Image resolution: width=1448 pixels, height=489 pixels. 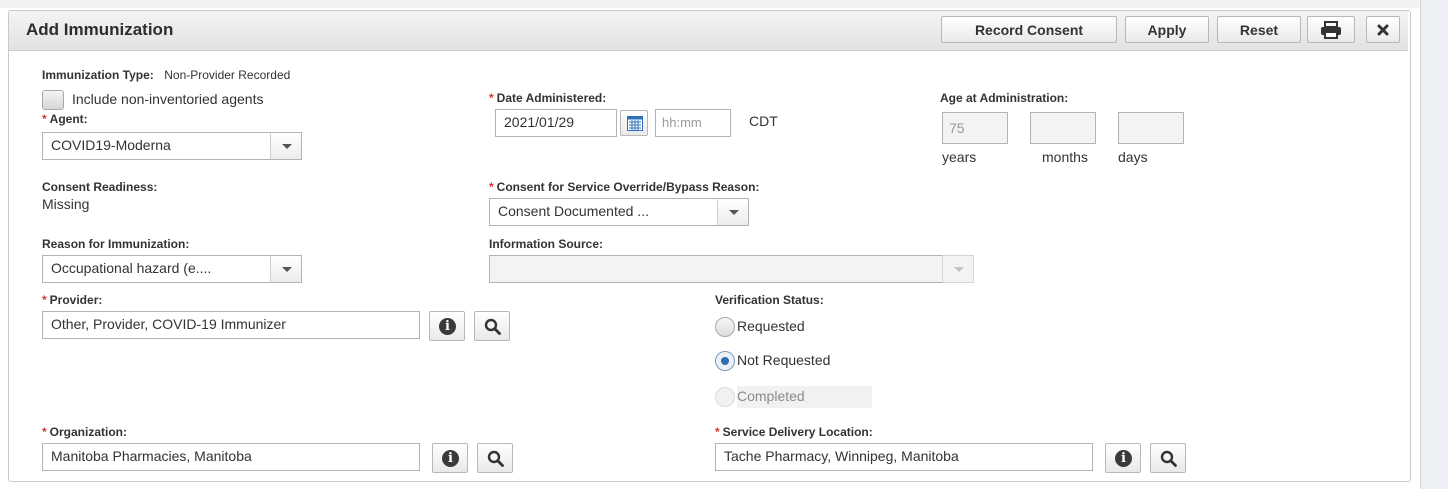 What do you see at coordinates (1151, 128) in the screenshot?
I see `age-days-field` at bounding box center [1151, 128].